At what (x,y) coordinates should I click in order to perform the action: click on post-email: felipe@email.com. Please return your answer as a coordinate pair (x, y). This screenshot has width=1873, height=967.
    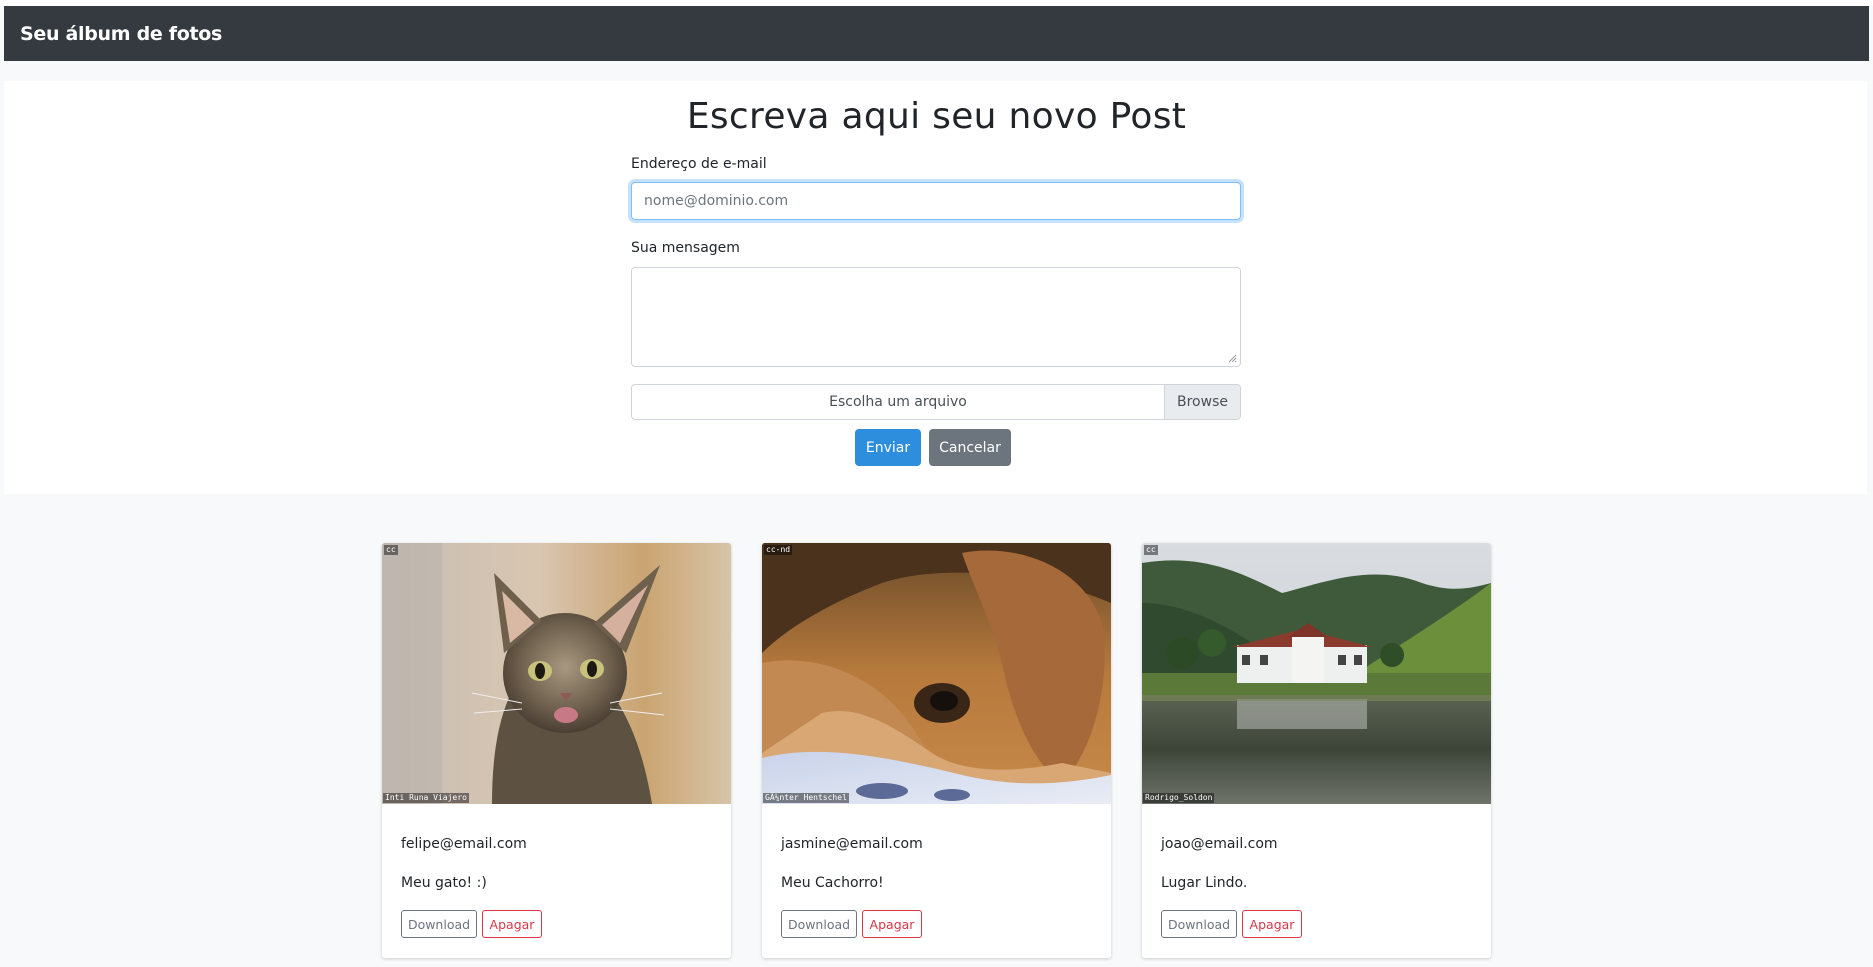
    Looking at the image, I should click on (464, 844).